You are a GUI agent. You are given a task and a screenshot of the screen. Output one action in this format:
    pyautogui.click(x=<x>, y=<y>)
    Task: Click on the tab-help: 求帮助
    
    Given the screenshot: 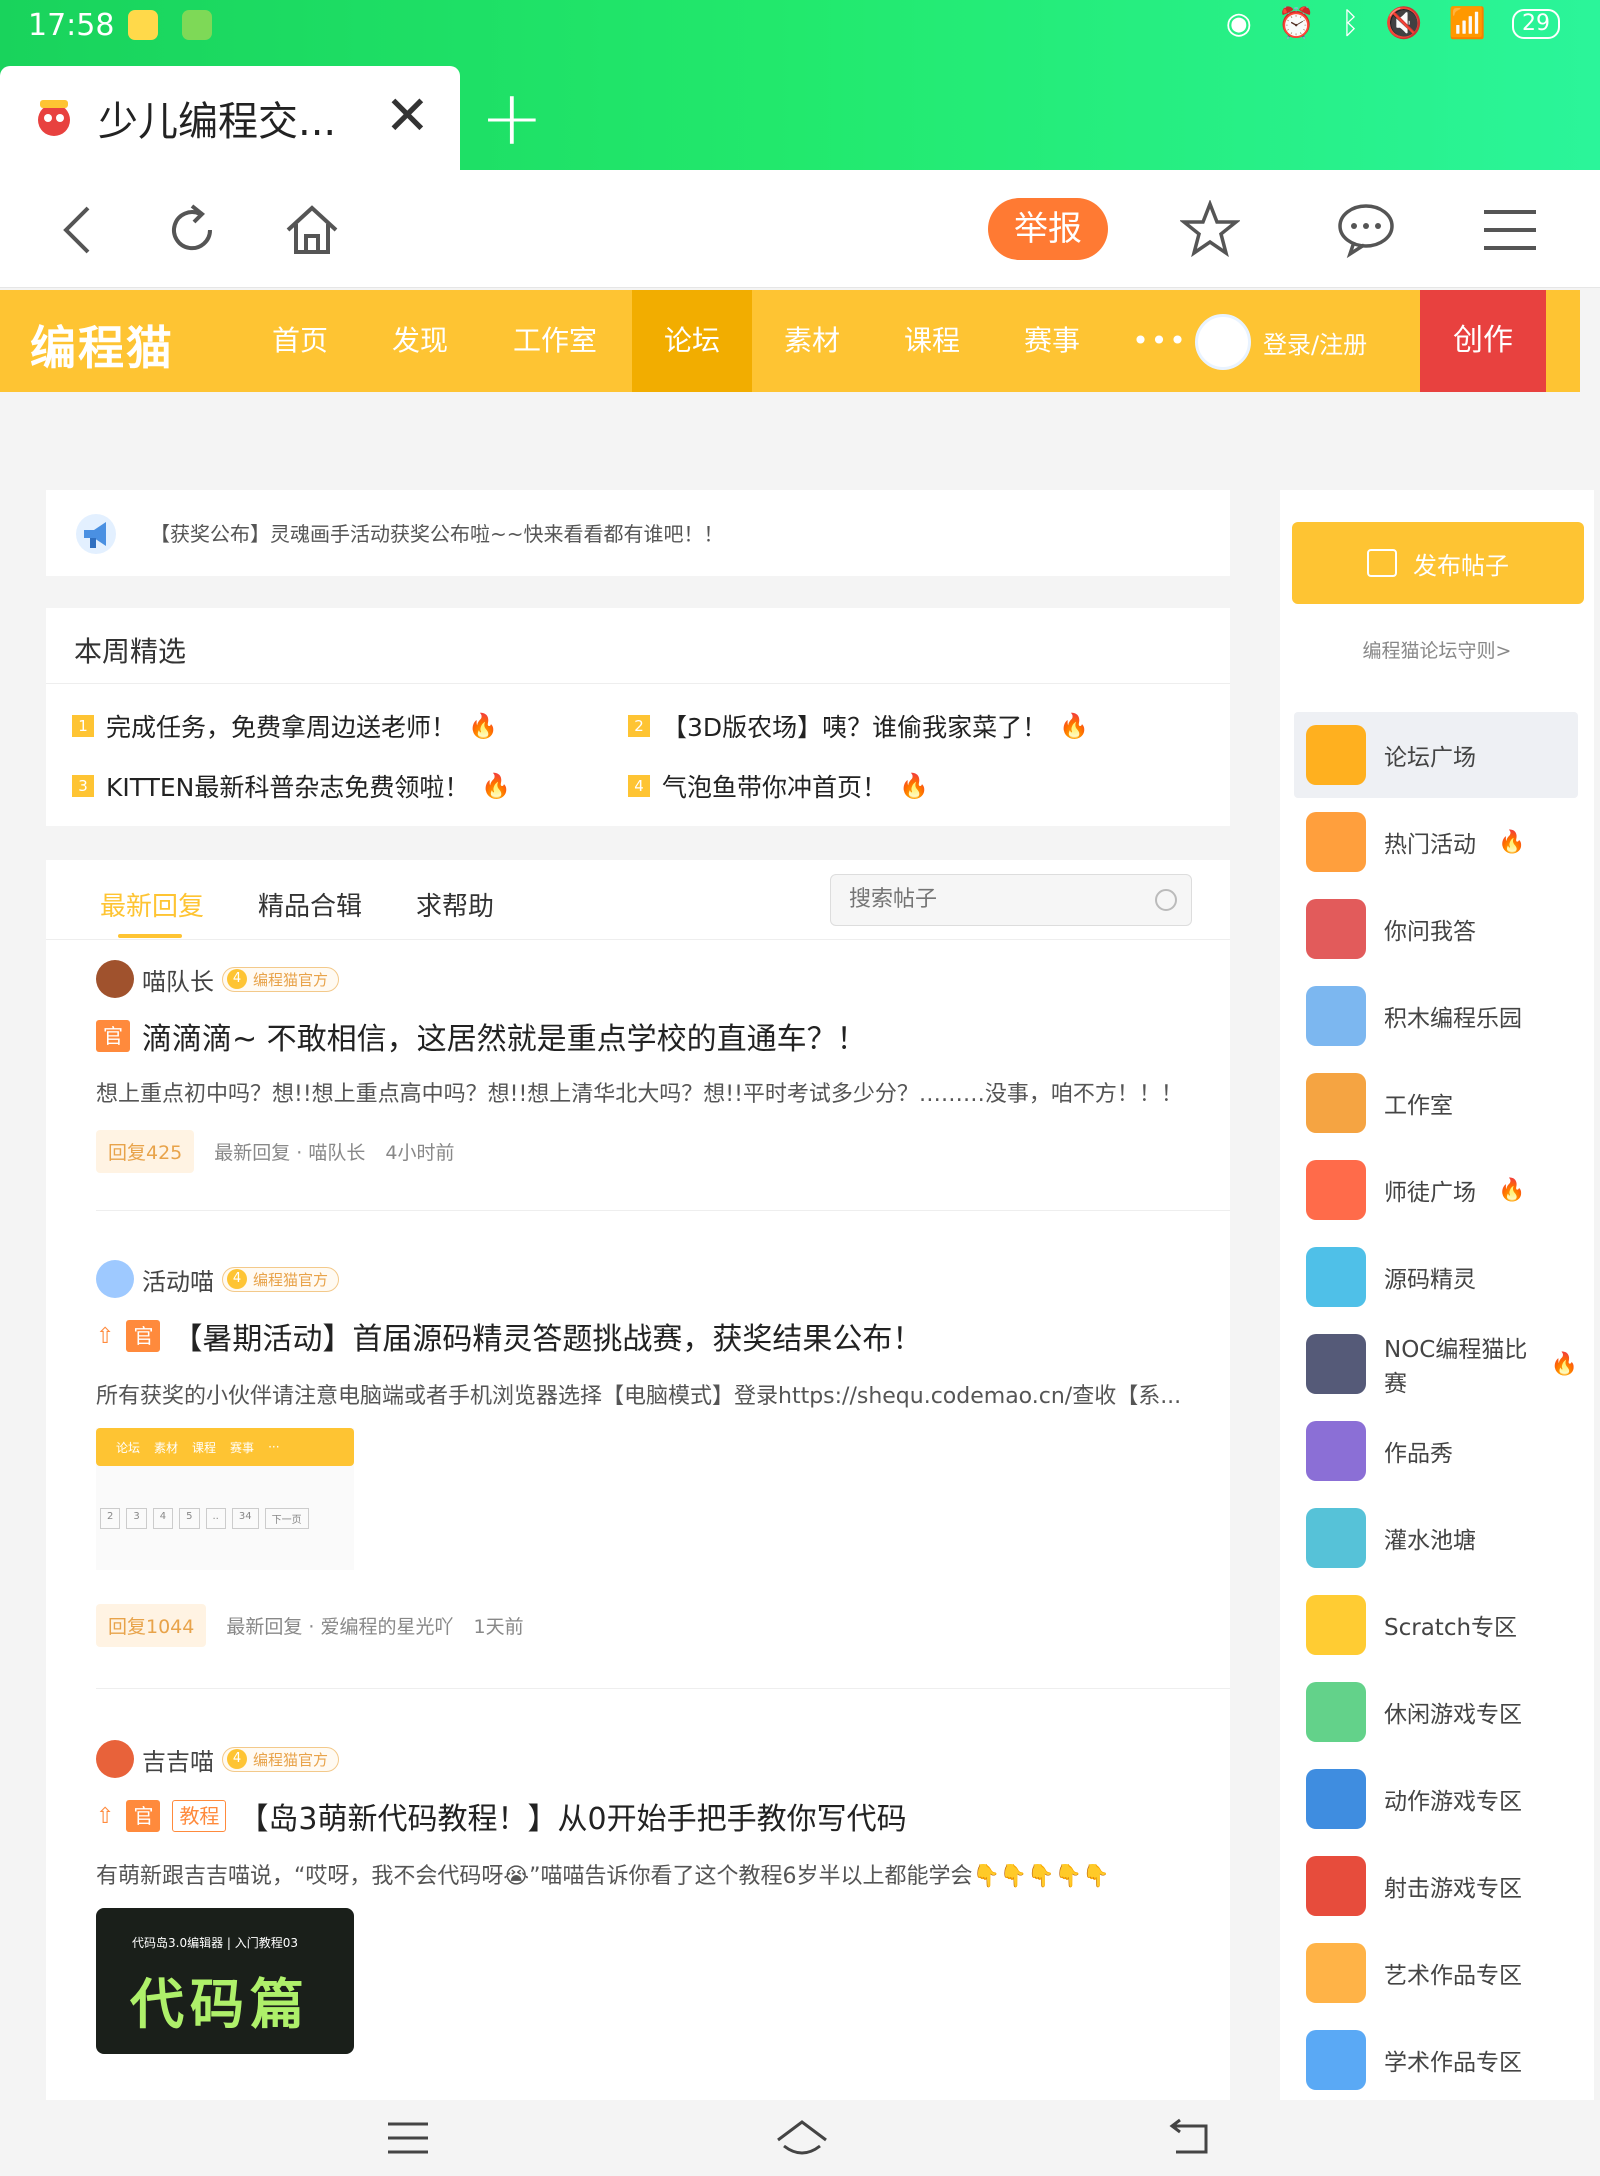 What is the action you would take?
    pyautogui.click(x=455, y=904)
    